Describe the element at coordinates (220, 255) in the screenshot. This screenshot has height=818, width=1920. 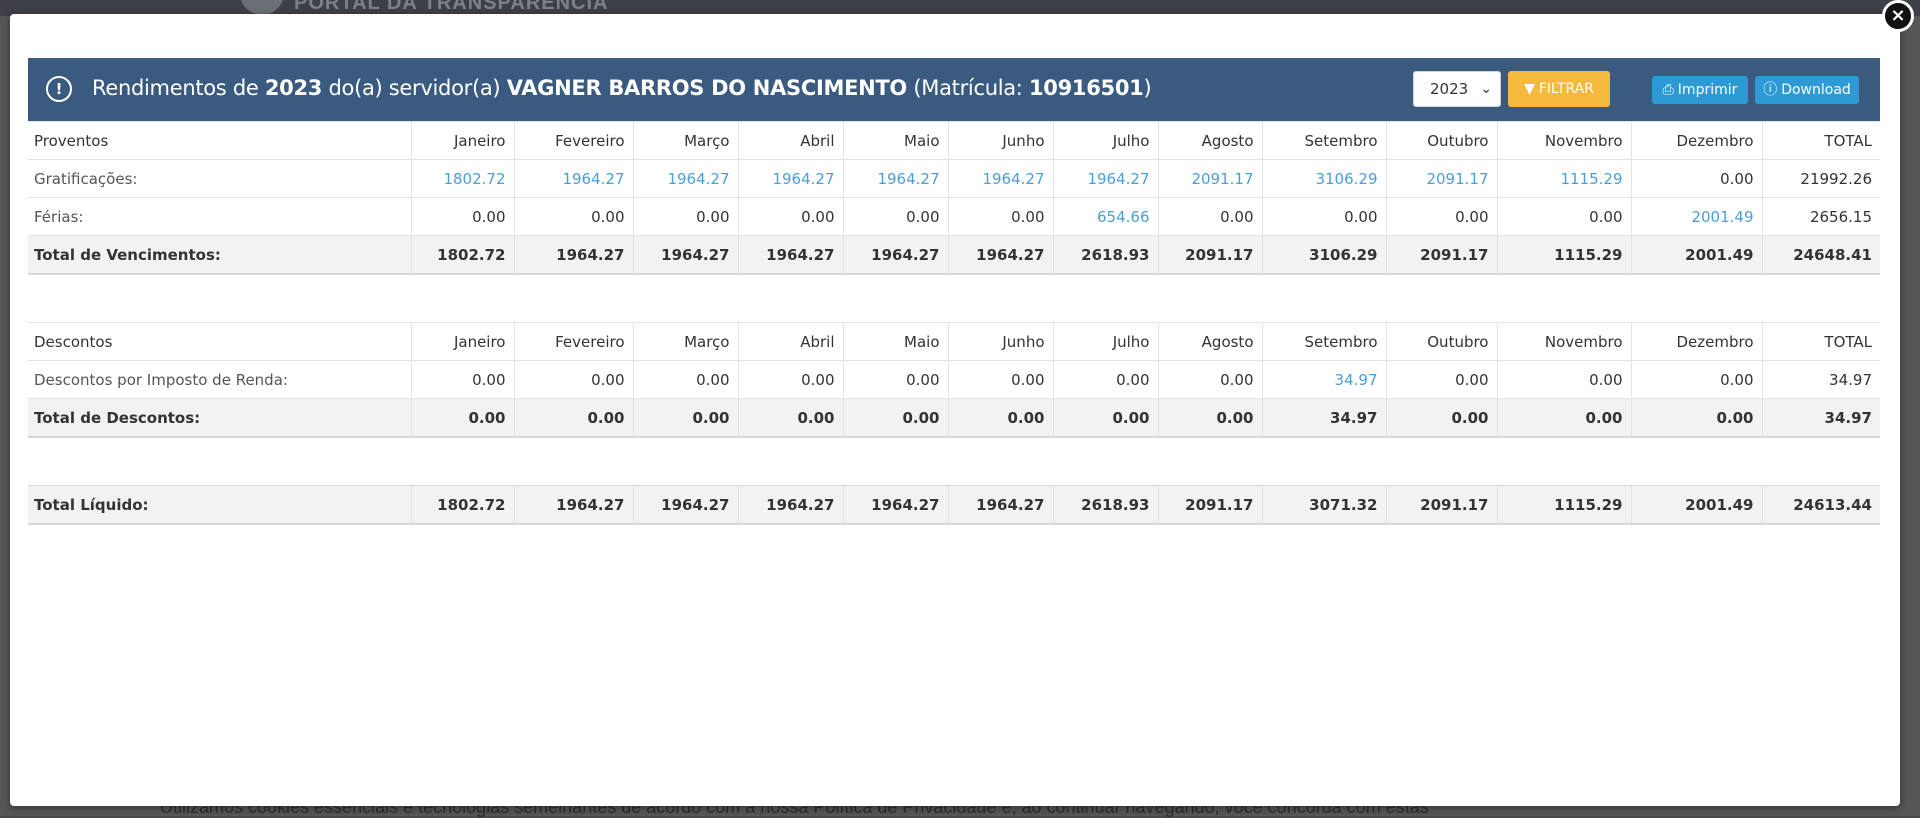
I see `row-label: Total de Vencimentos:` at that location.